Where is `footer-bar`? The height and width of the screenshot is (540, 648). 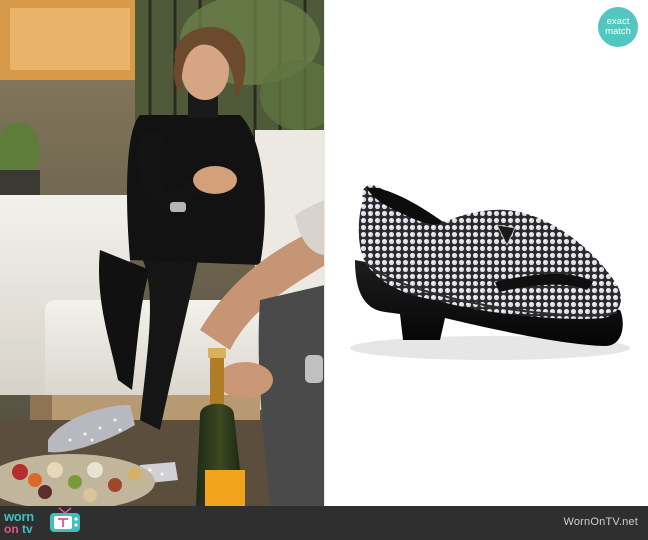 footer-bar is located at coordinates (324, 523).